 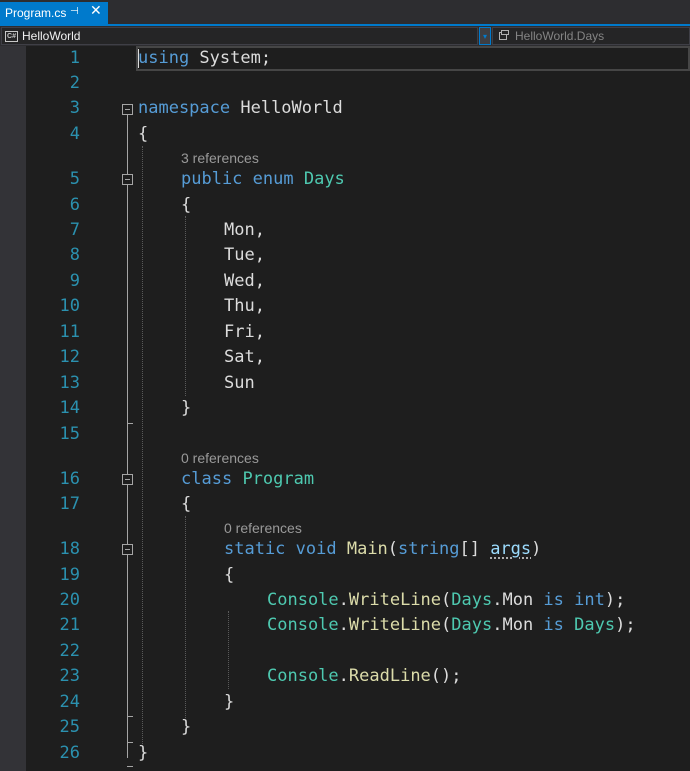 I want to click on code-line-7: Mon,, so click(x=244, y=230).